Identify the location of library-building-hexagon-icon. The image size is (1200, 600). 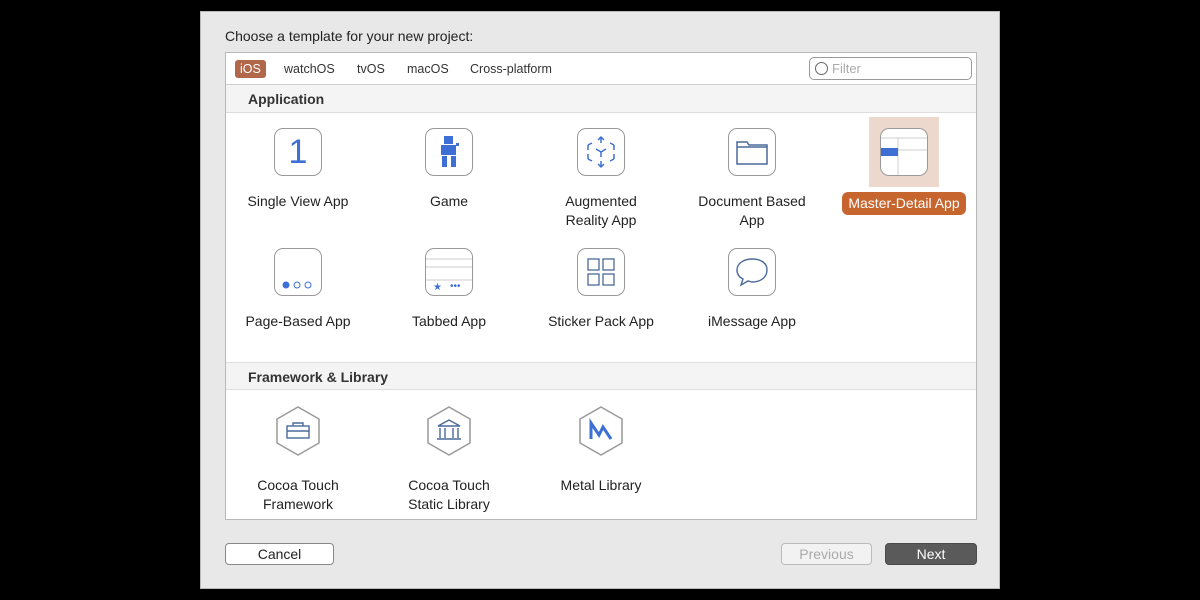
(449, 433).